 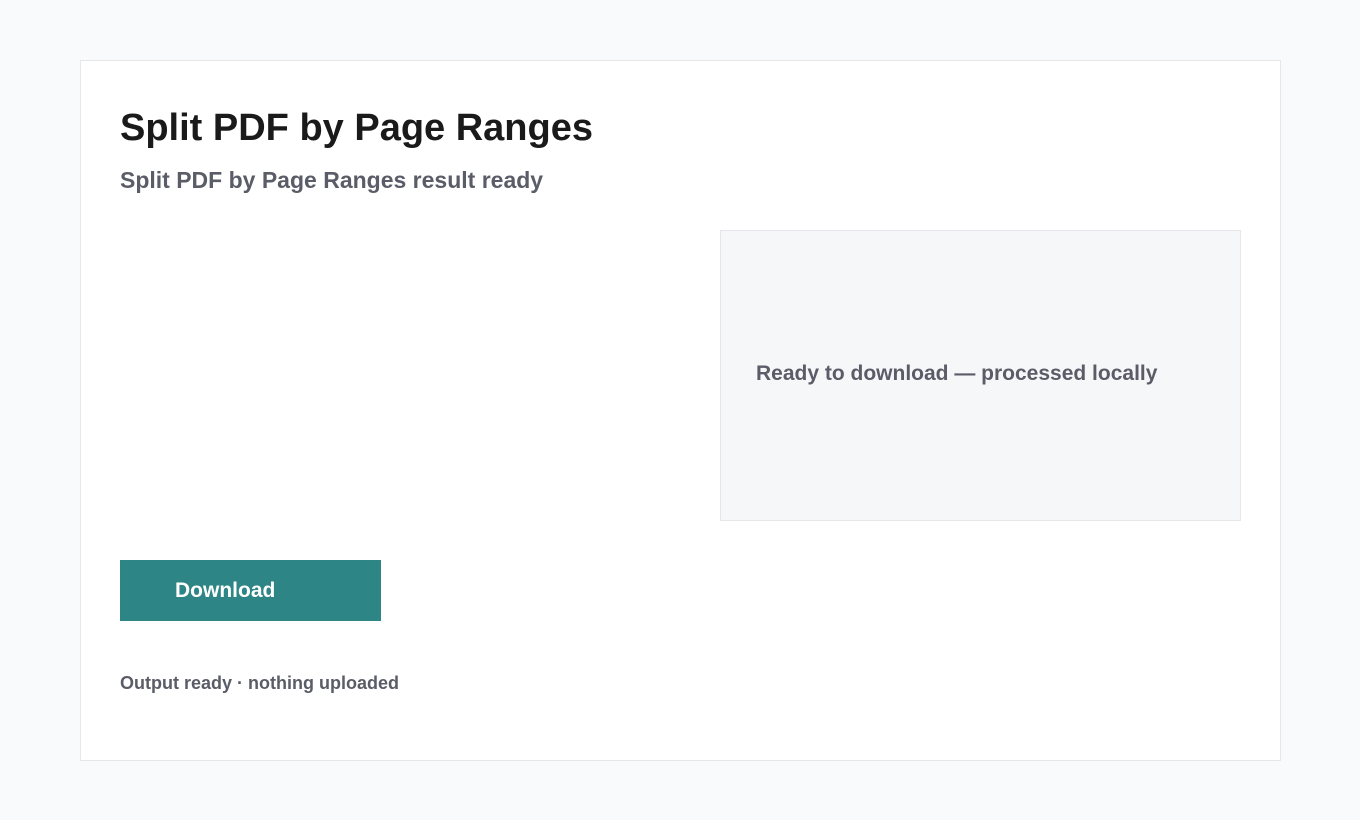 I want to click on status-message: Ready to download — processed locally, so click(x=957, y=373).